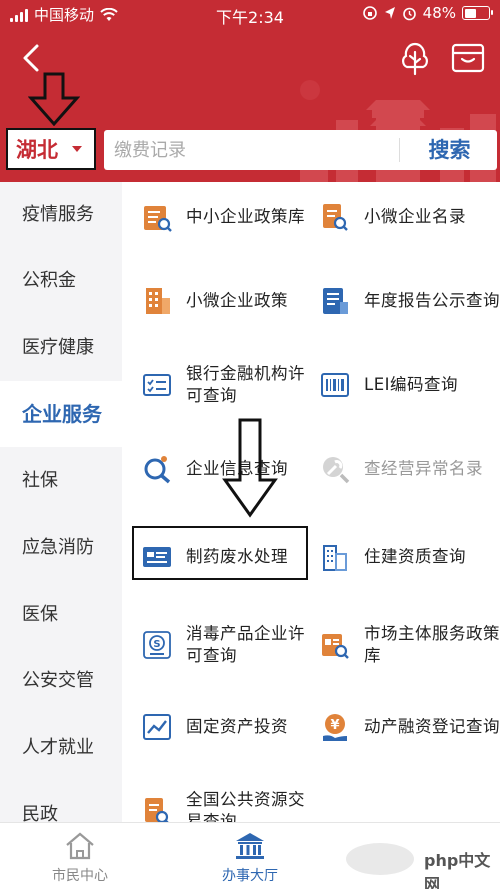  I want to click on php-logo-icon, so click(380, 859).